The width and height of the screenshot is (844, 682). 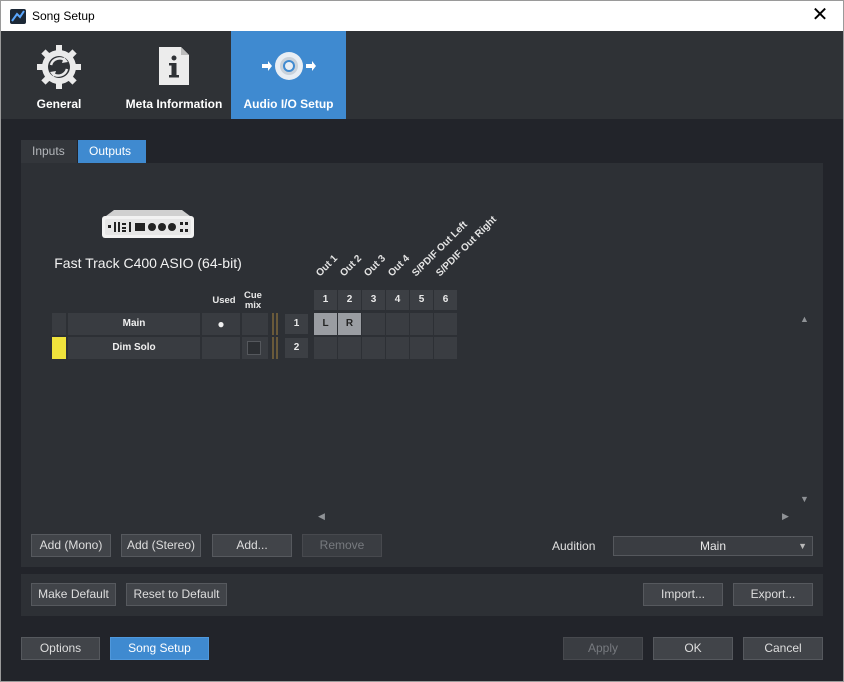 I want to click on apply-button: Apply, so click(x=603, y=648).